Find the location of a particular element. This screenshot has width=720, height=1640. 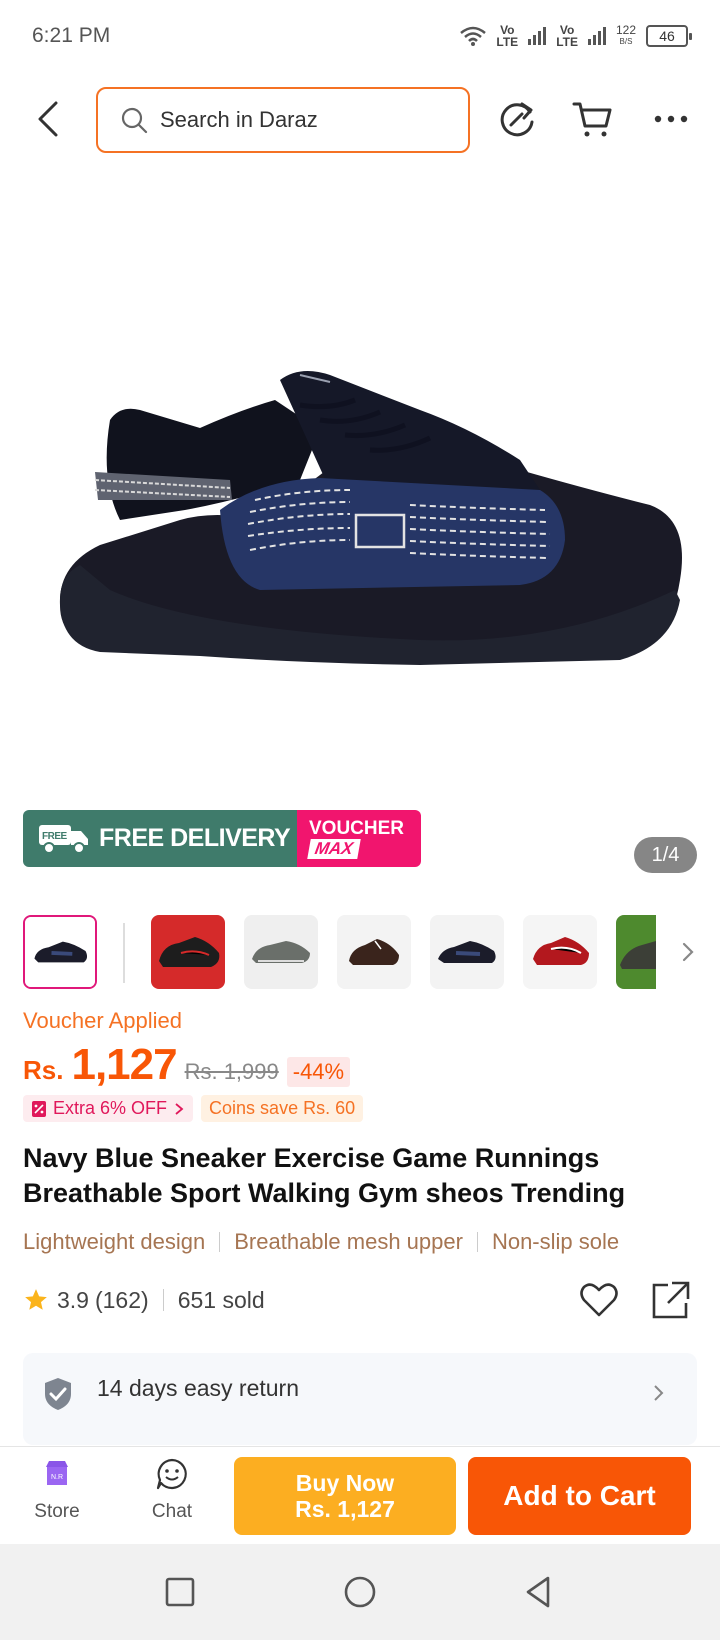

feature-tag: Lightweight design is located at coordinates (114, 1241).